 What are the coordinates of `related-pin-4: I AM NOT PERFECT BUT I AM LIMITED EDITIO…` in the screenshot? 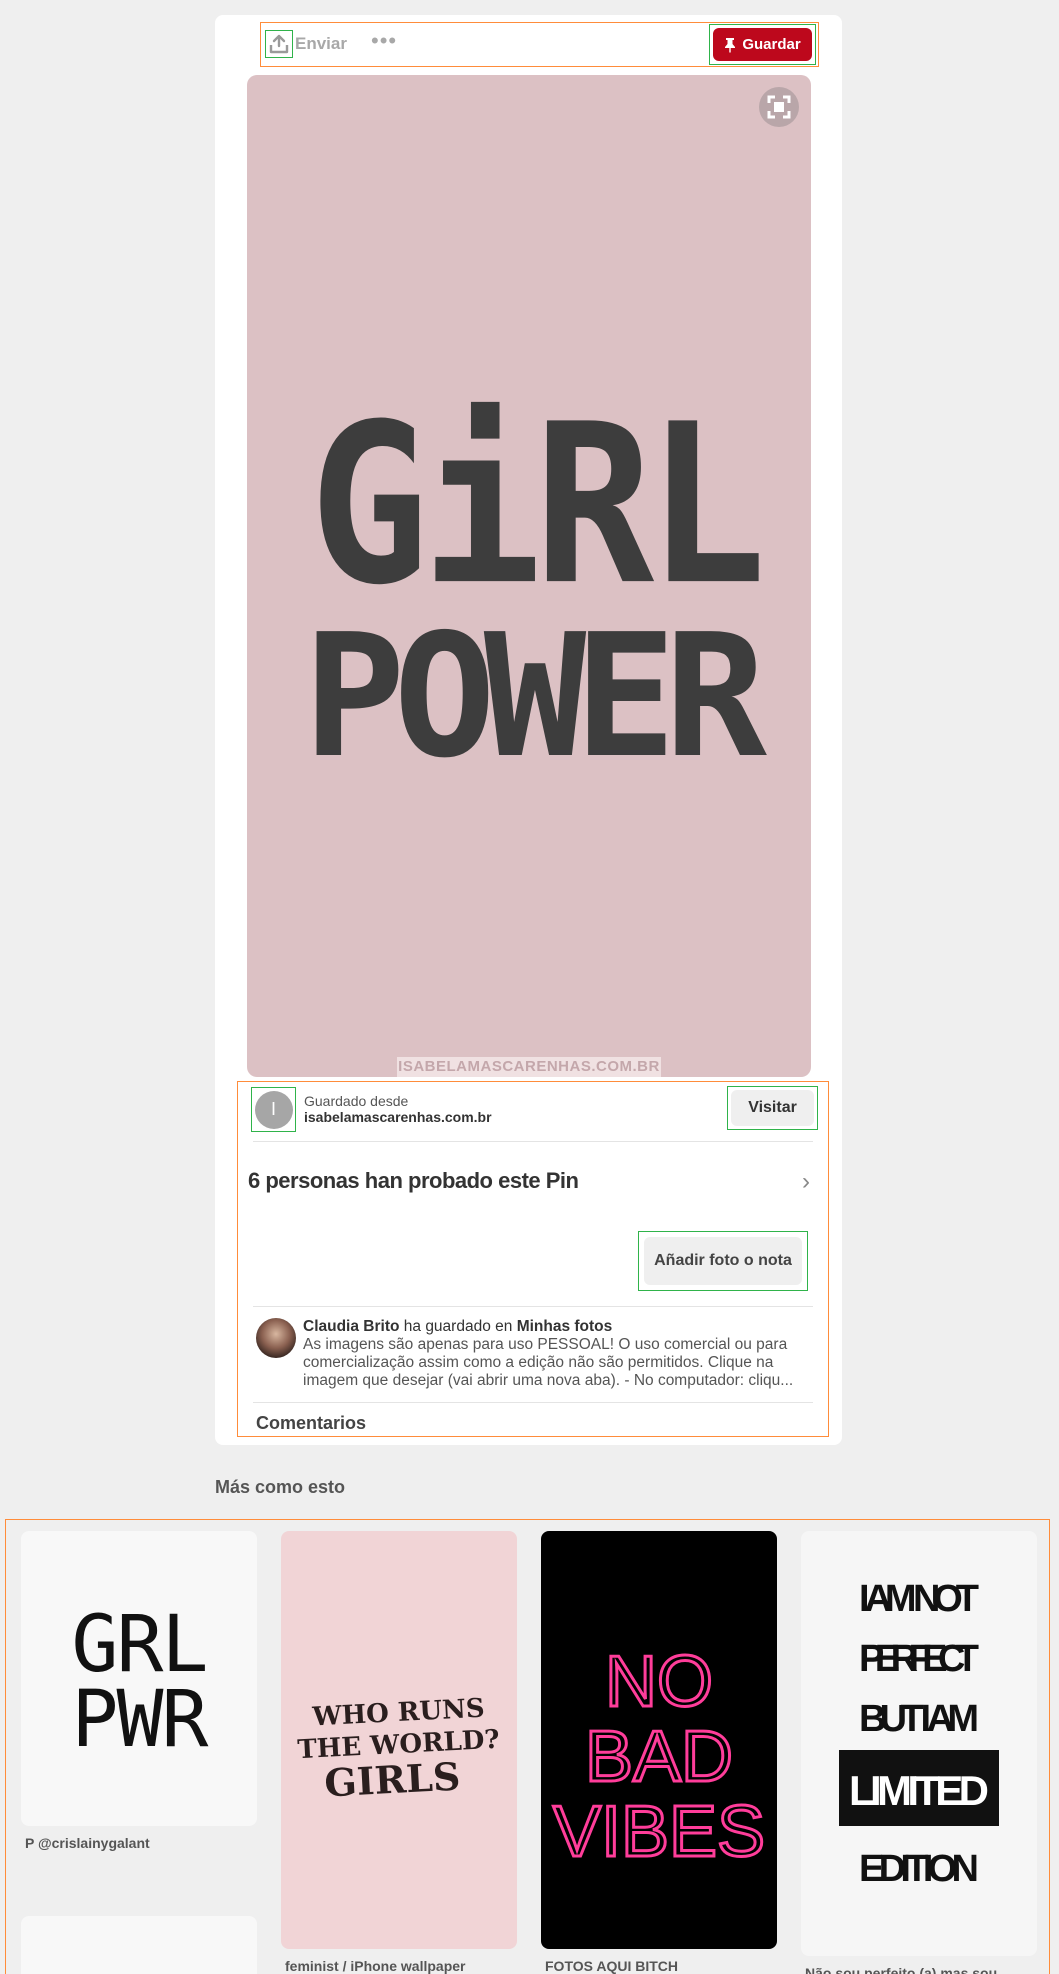 It's located at (919, 1743).